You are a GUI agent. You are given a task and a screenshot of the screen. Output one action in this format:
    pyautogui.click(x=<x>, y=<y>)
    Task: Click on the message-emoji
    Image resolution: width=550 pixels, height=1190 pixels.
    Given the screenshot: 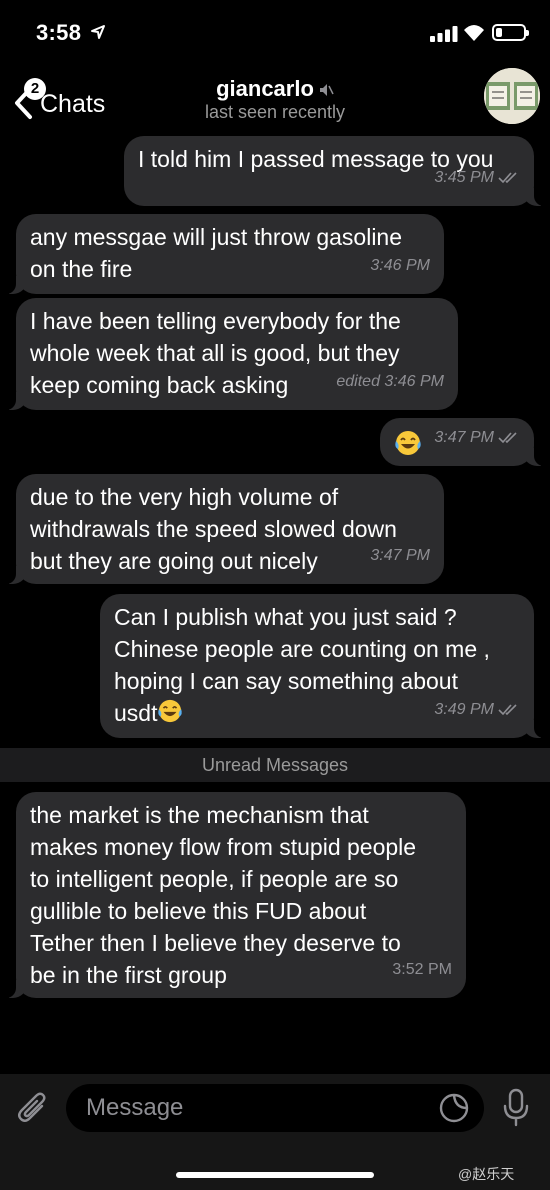 What is the action you would take?
    pyautogui.click(x=408, y=441)
    